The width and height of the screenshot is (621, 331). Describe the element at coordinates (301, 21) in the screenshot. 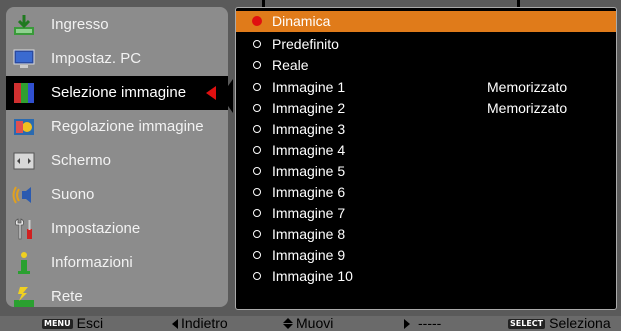

I see `option-label: Dinamica` at that location.